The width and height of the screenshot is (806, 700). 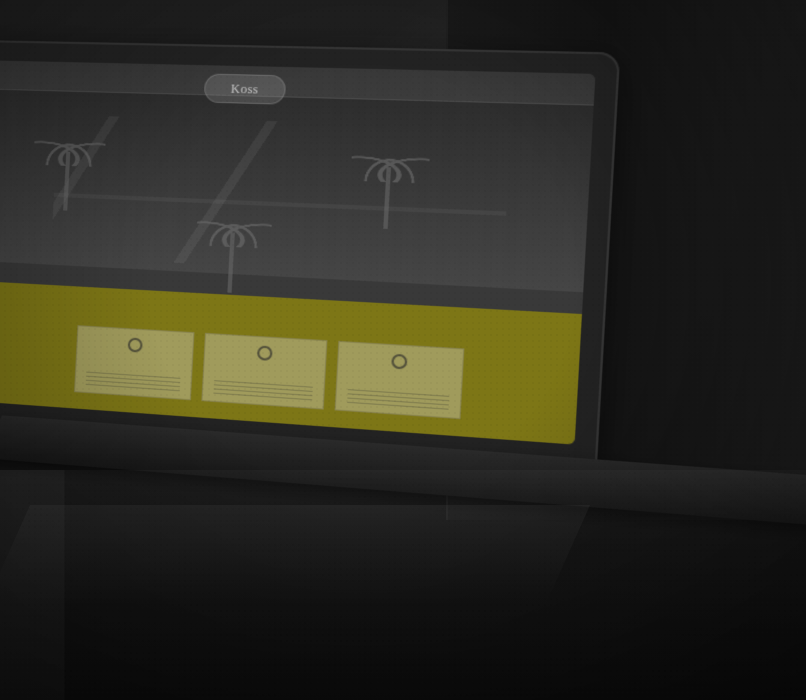 What do you see at coordinates (245, 88) in the screenshot?
I see `website-logo: Koss` at bounding box center [245, 88].